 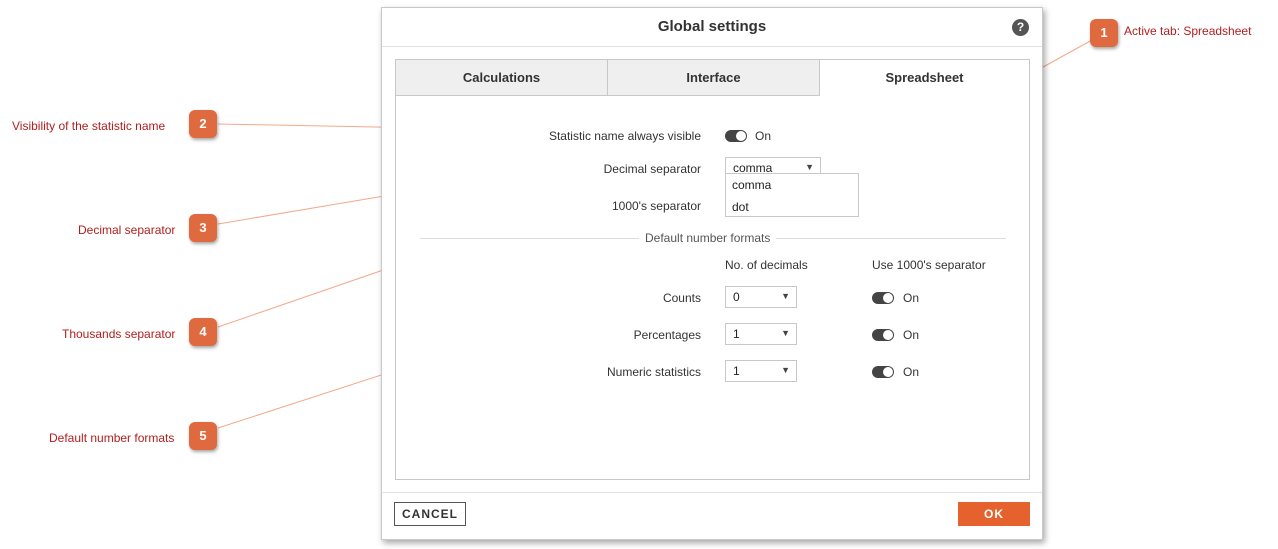 What do you see at coordinates (708, 238) in the screenshot?
I see `default-formats-heading: Default number formats` at bounding box center [708, 238].